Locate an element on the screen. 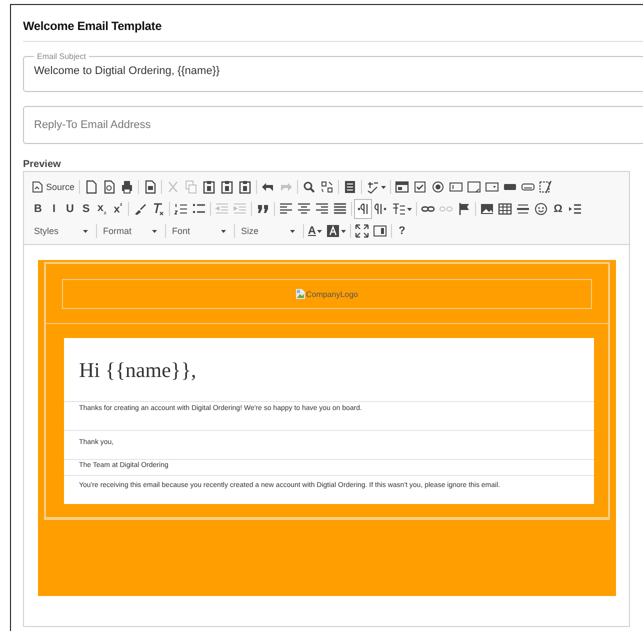  format-dropdown: Font is located at coordinates (199, 231).